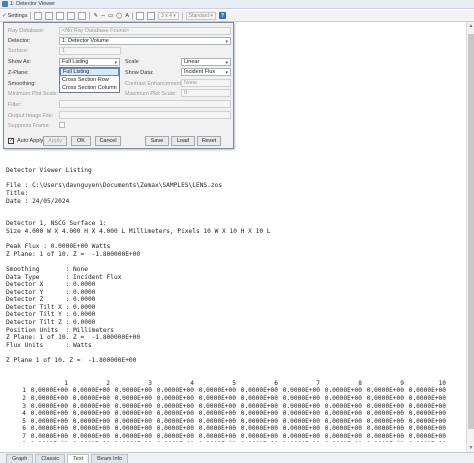 The height and width of the screenshot is (463, 474). Describe the element at coordinates (132, 62) in the screenshot. I see `scale-label: Scale` at that location.